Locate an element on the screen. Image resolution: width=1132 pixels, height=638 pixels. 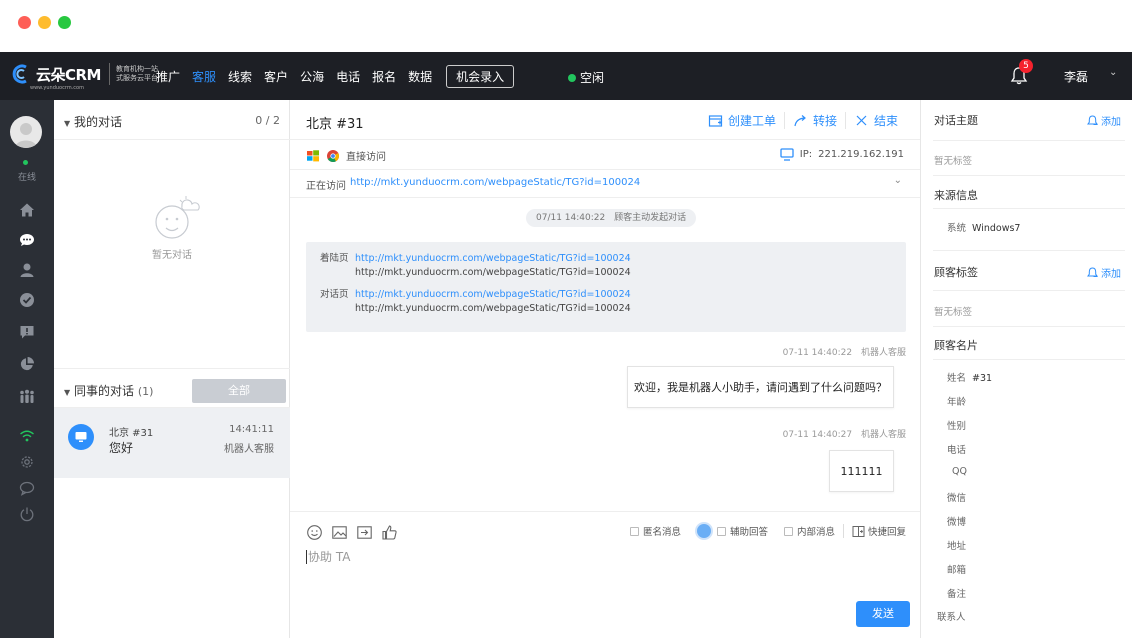
card-address-field: 地址 is located at coordinates (956, 545).